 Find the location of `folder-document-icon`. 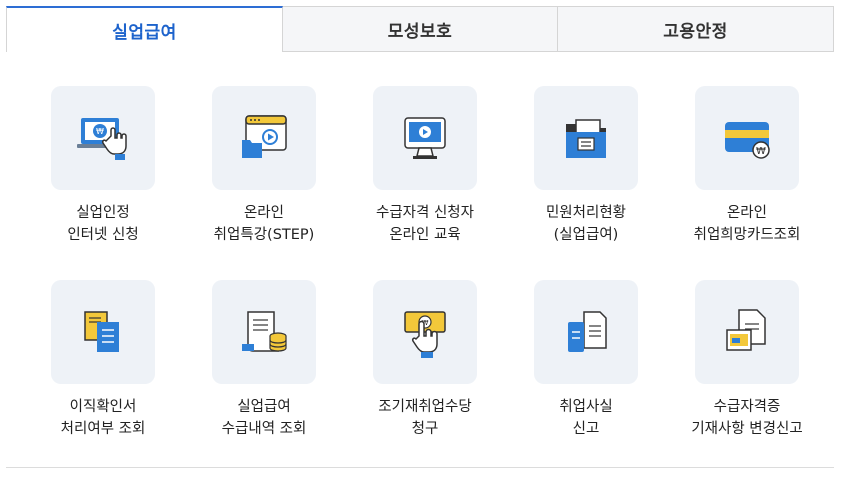

folder-document-icon is located at coordinates (586, 138).